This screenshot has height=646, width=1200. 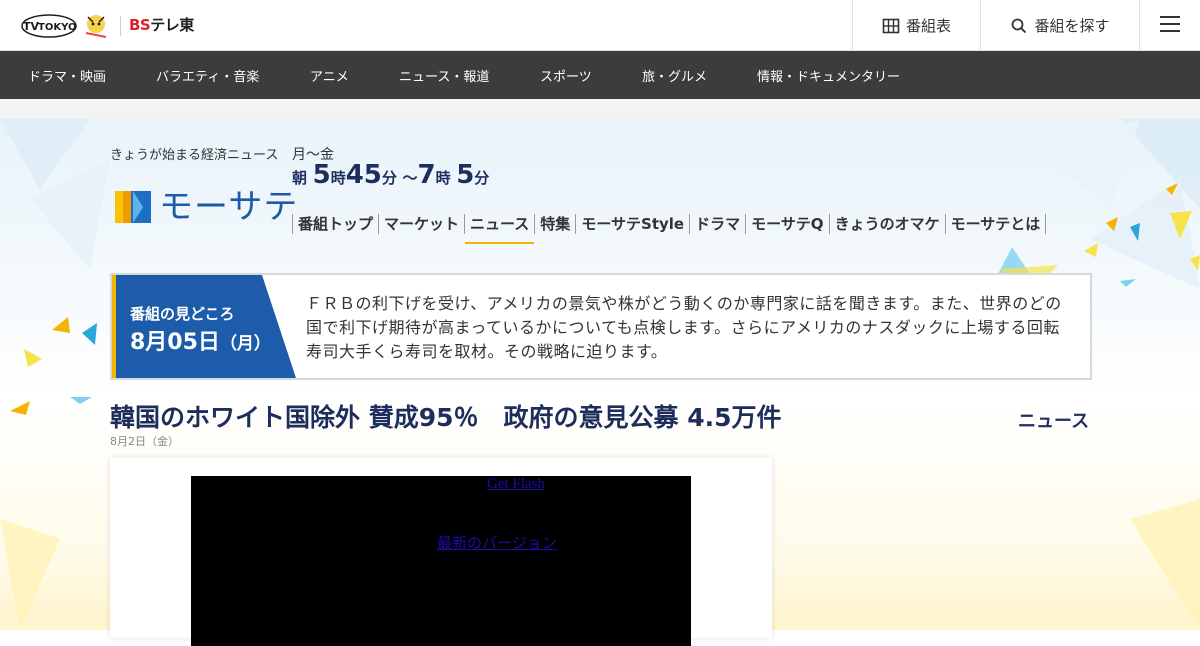 I want to click on nav-top: 番組トップ, so click(x=335, y=224).